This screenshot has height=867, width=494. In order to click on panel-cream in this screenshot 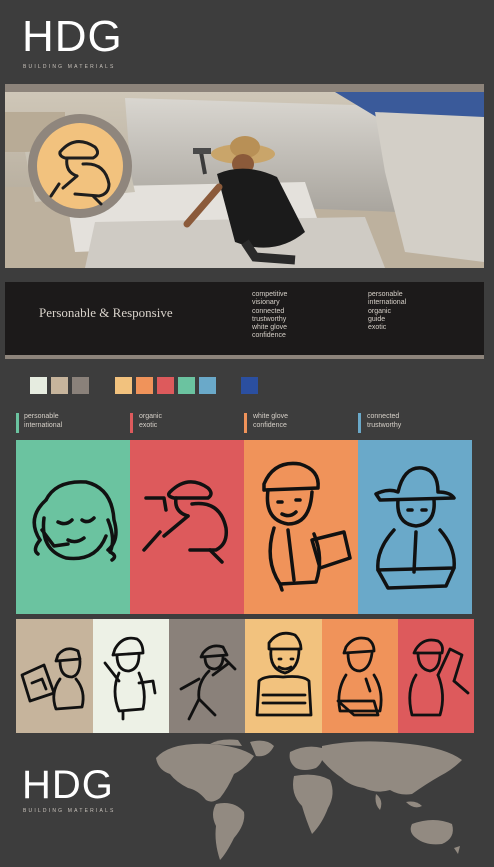, I will do `click(131, 676)`.